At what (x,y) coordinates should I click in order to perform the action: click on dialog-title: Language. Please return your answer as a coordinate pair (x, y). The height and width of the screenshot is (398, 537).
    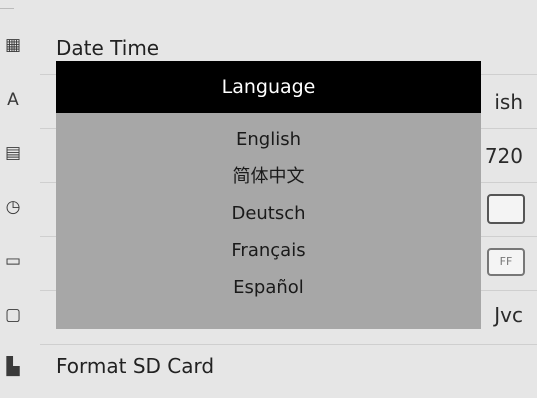
    Looking at the image, I should click on (268, 87).